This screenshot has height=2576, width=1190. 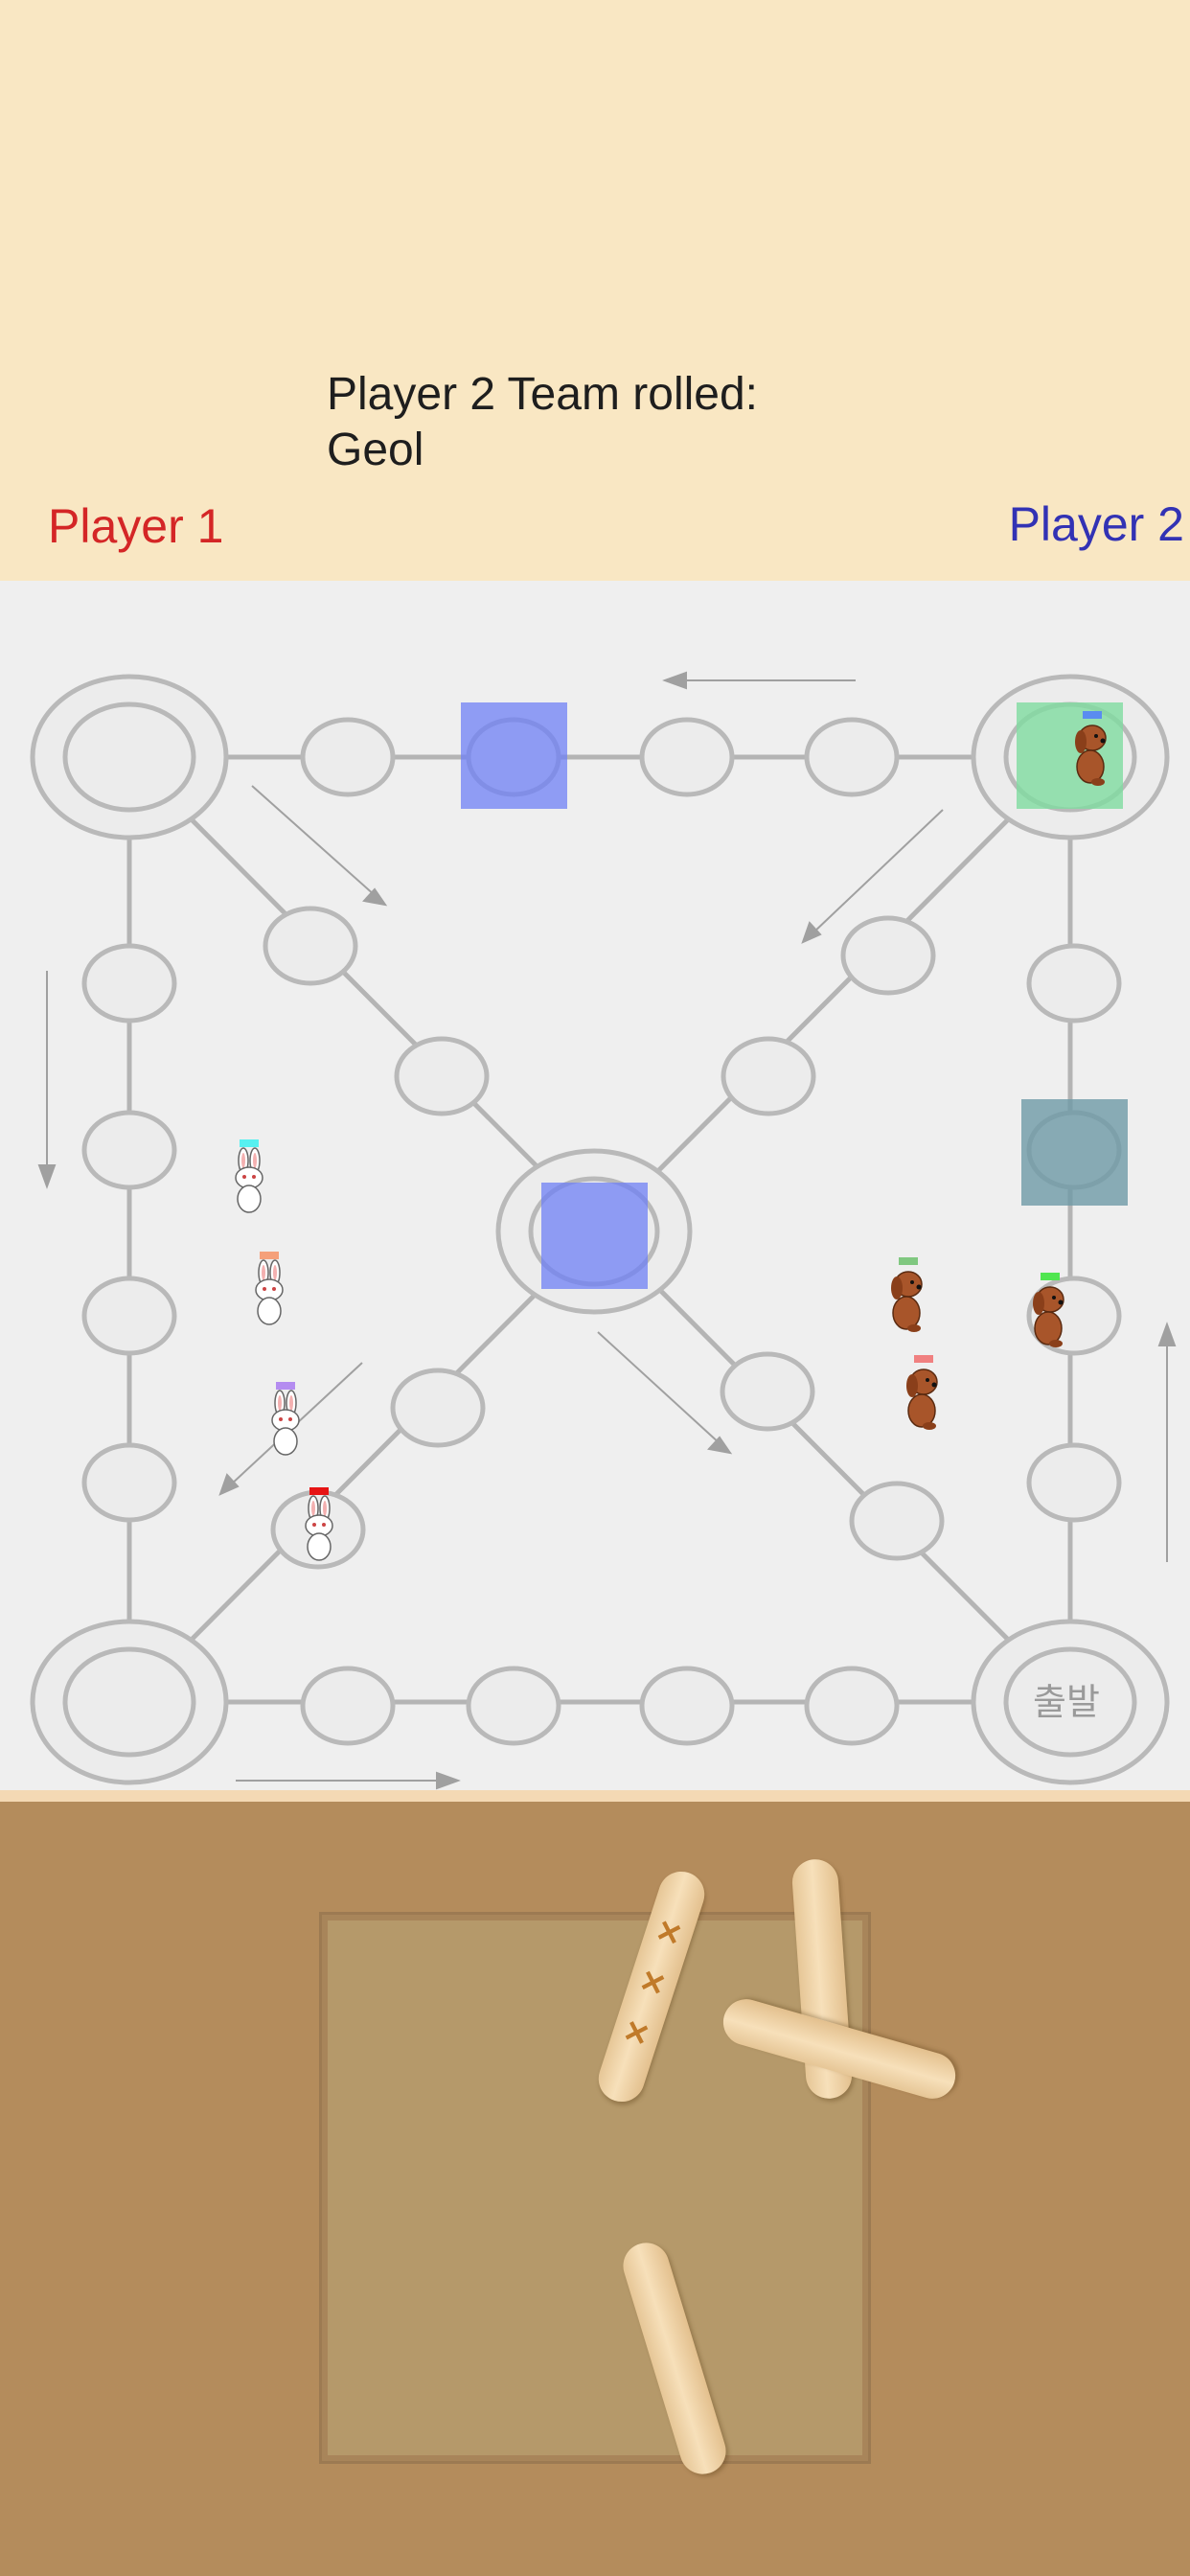 I want to click on player2-label: Player 2, so click(x=1096, y=524).